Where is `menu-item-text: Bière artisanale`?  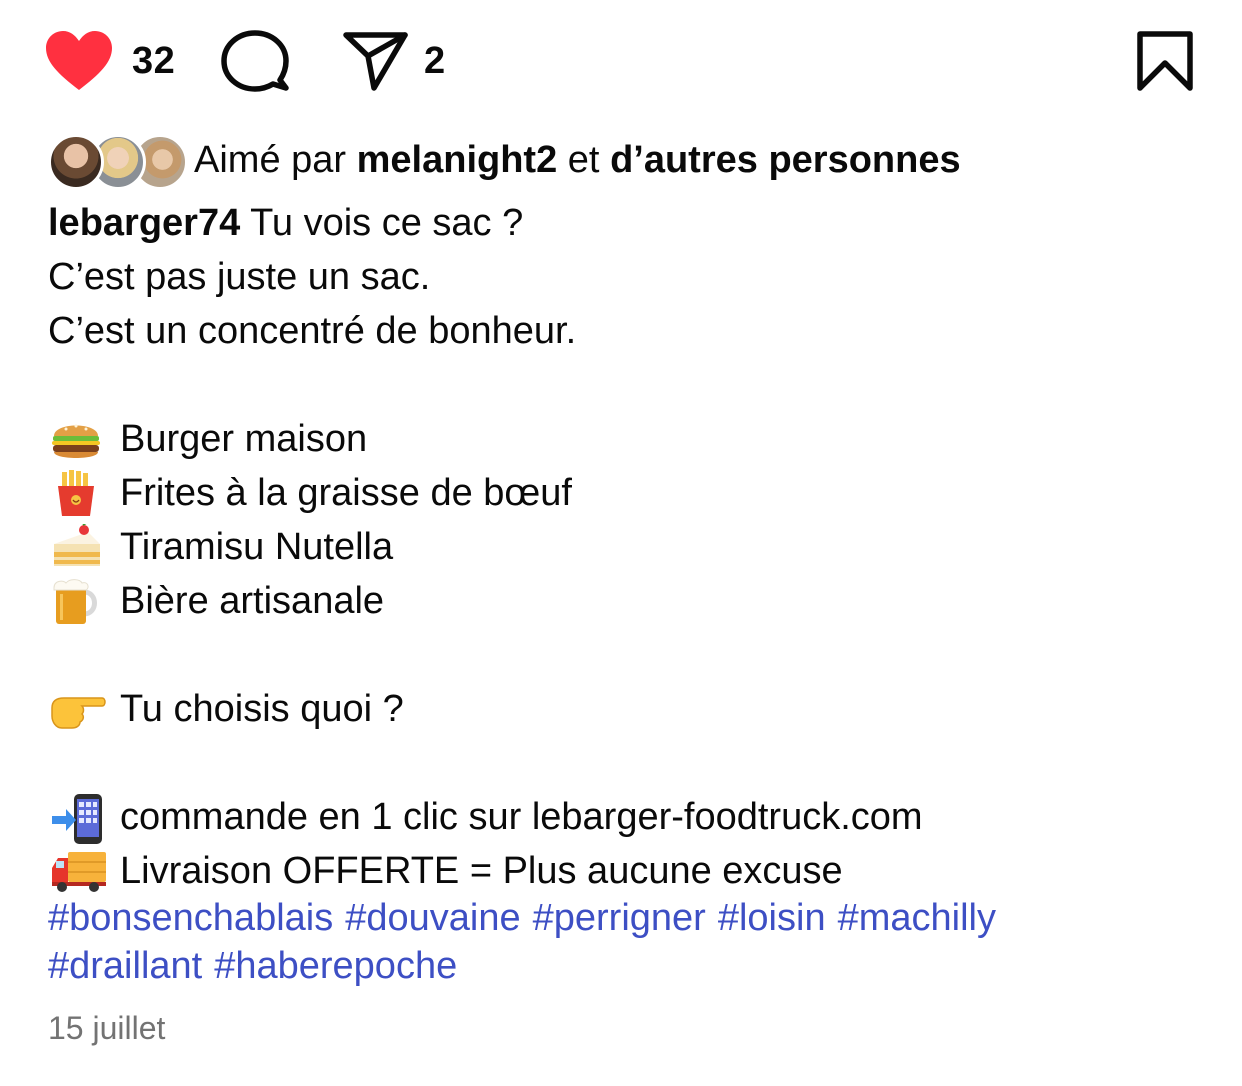
menu-item-text: Bière artisanale is located at coordinates (252, 601).